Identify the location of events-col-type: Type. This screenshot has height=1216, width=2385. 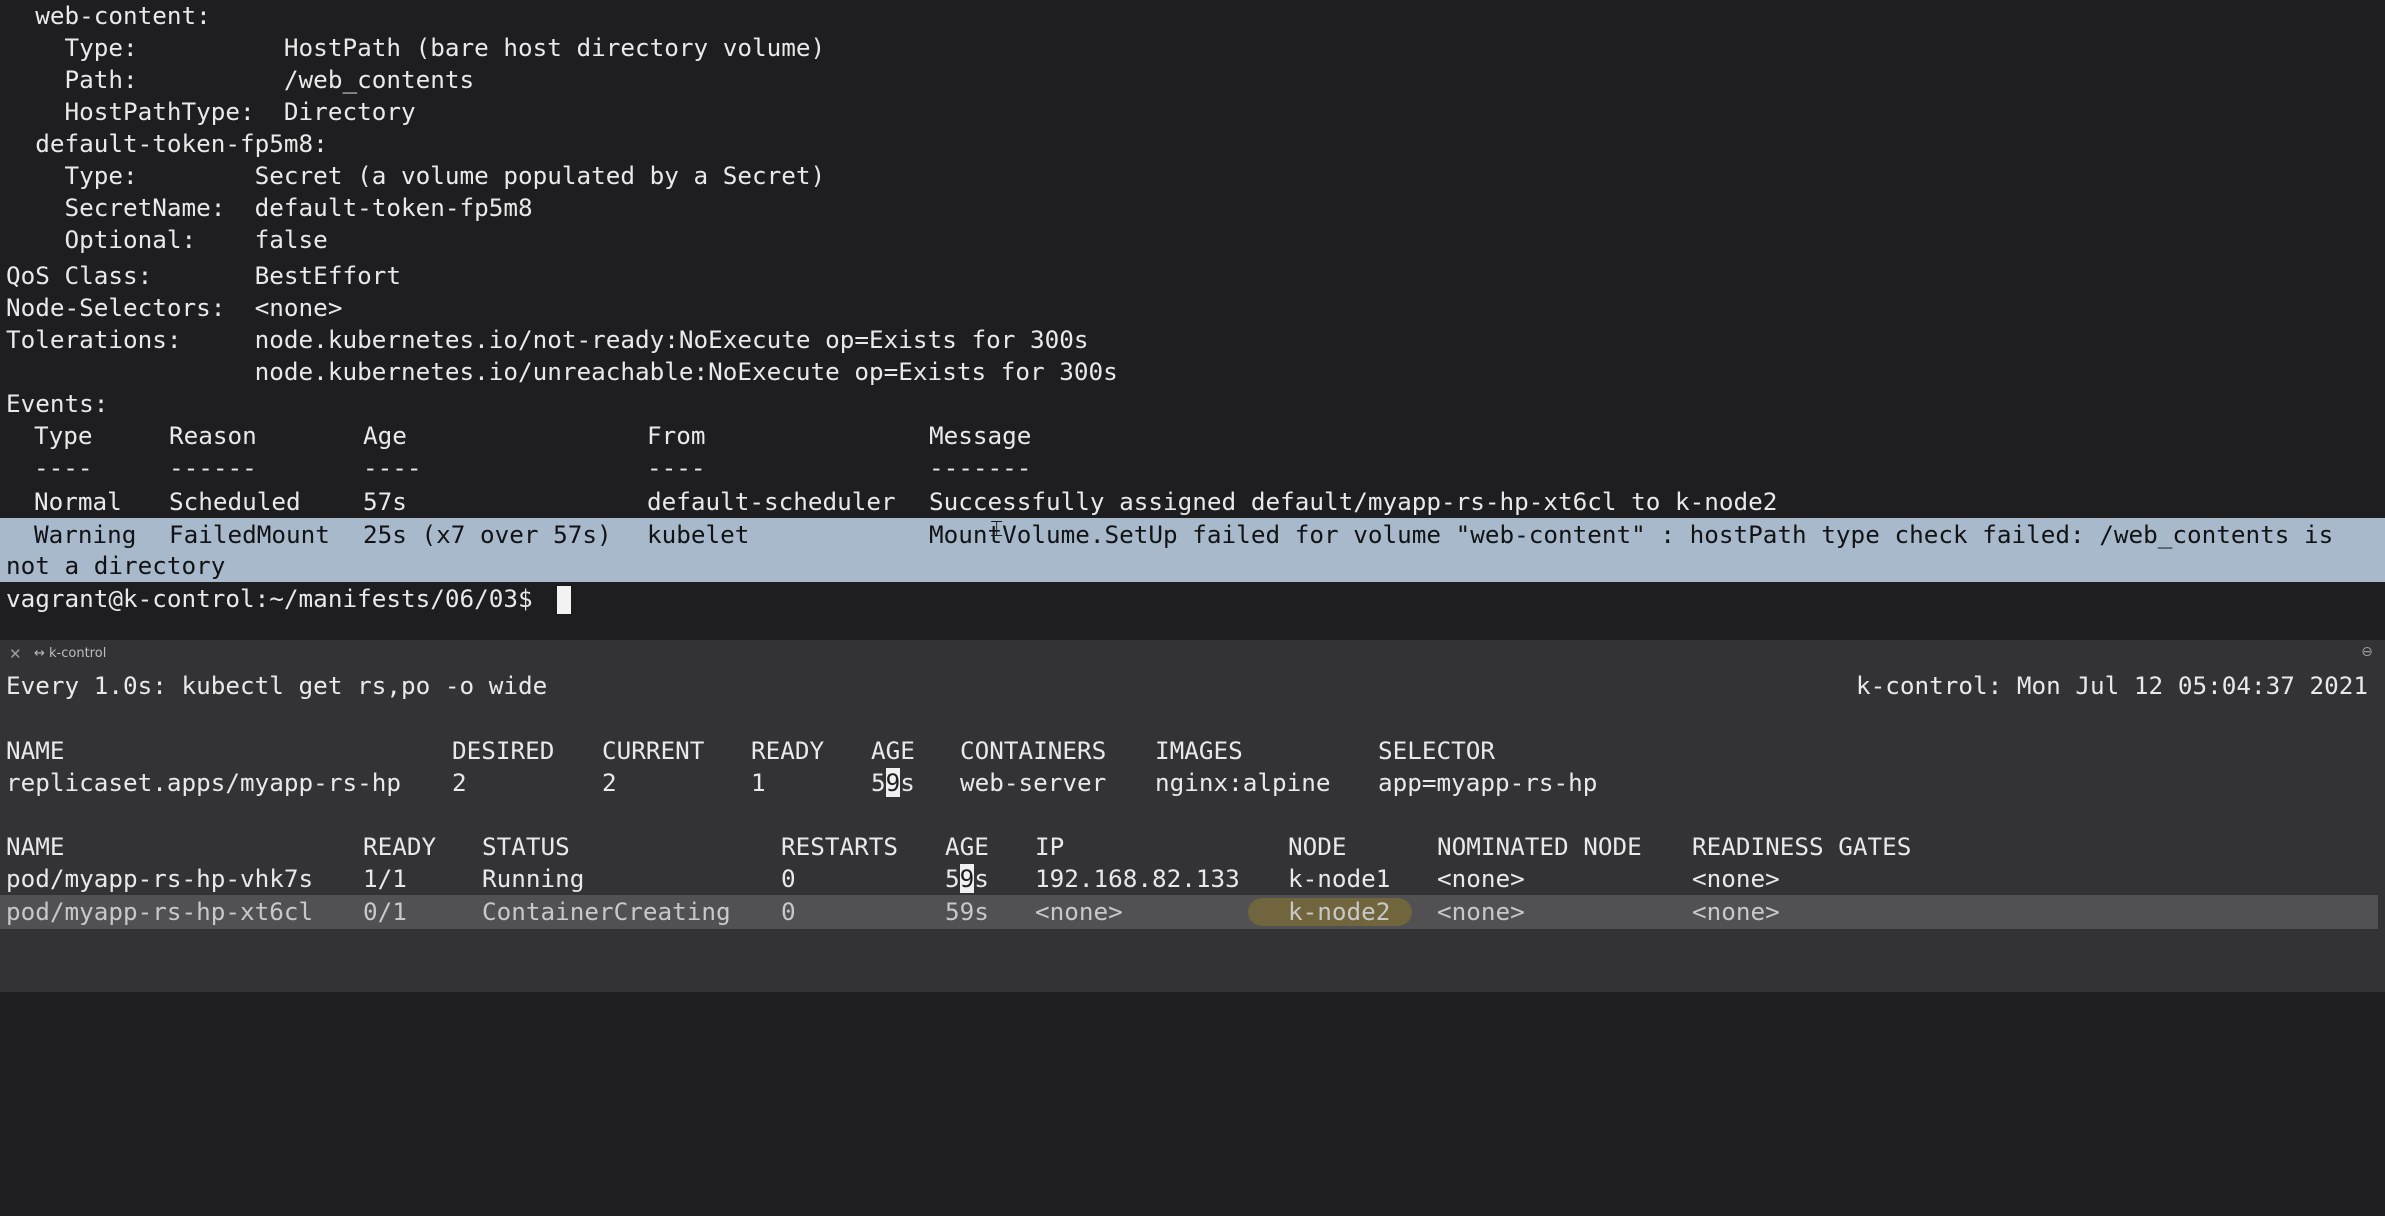
(63, 435).